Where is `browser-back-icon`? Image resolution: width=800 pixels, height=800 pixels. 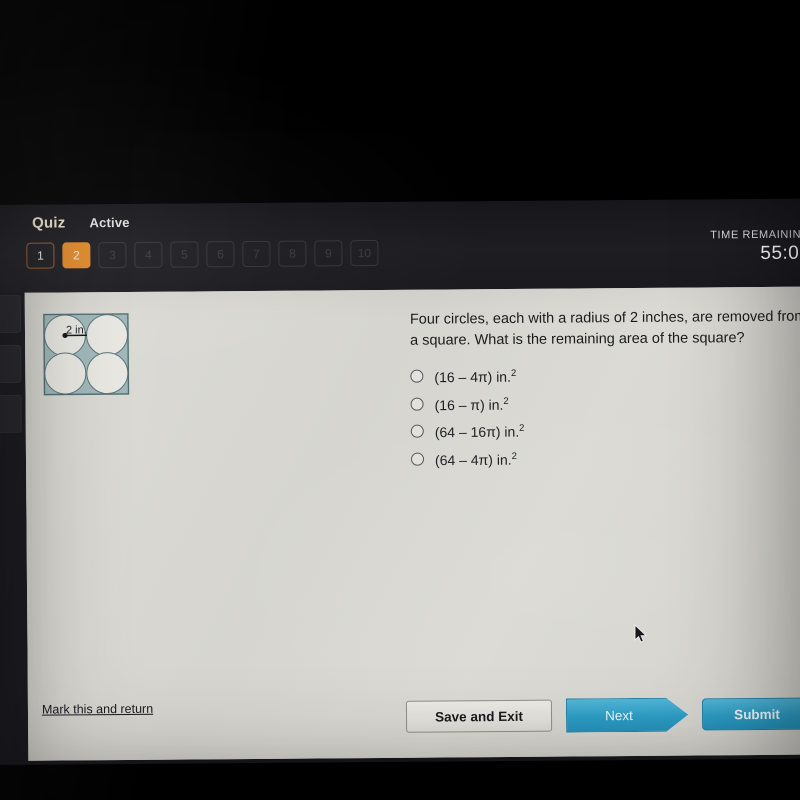 browser-back-icon is located at coordinates (11, 313).